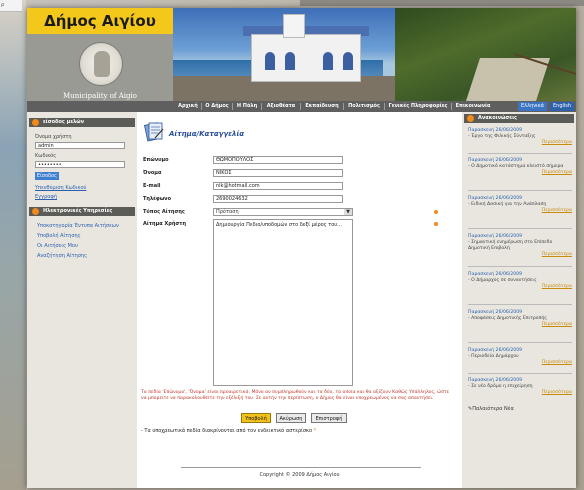 This screenshot has width=584, height=490. What do you see at coordinates (442, 3) in the screenshot?
I see `background-top-strip` at bounding box center [442, 3].